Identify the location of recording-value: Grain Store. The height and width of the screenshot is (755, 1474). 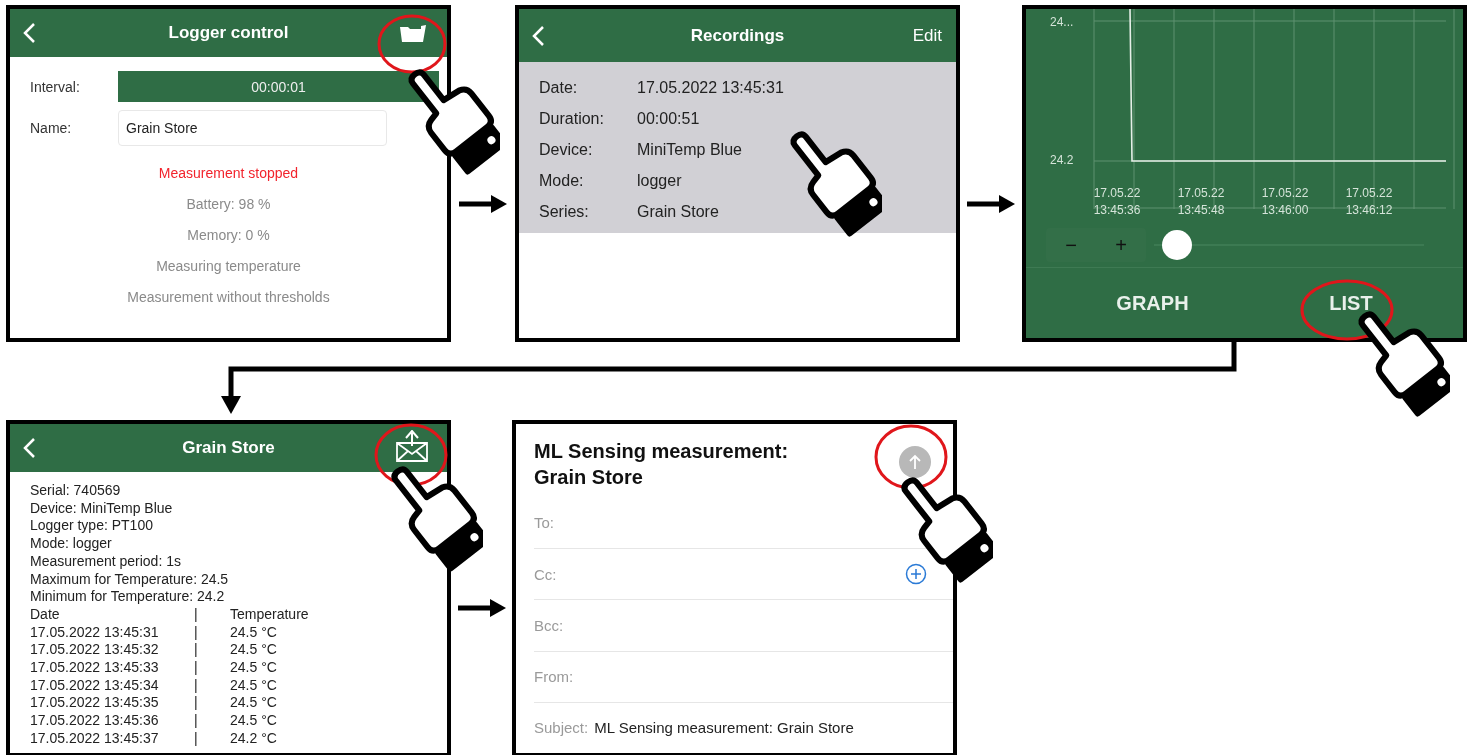
(678, 211).